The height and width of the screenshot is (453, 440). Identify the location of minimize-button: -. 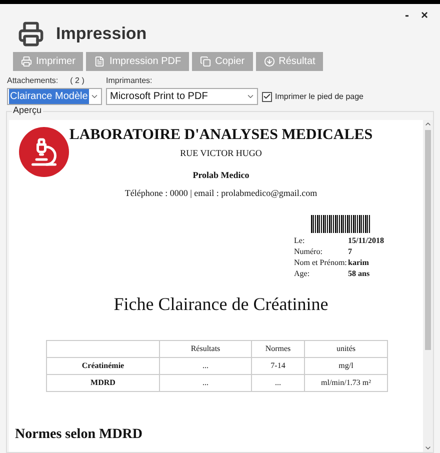
(406, 15).